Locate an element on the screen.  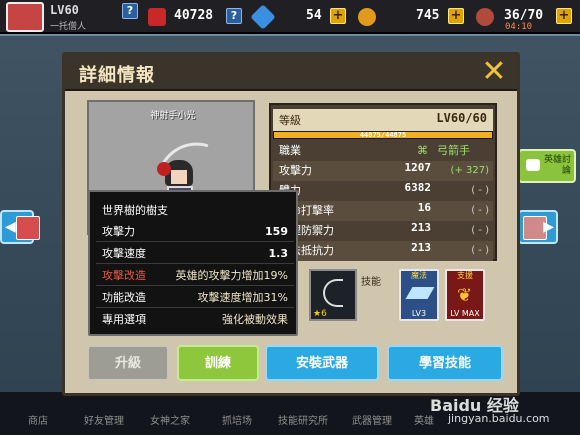
stat-value: 1207 is located at coordinates (418, 167).